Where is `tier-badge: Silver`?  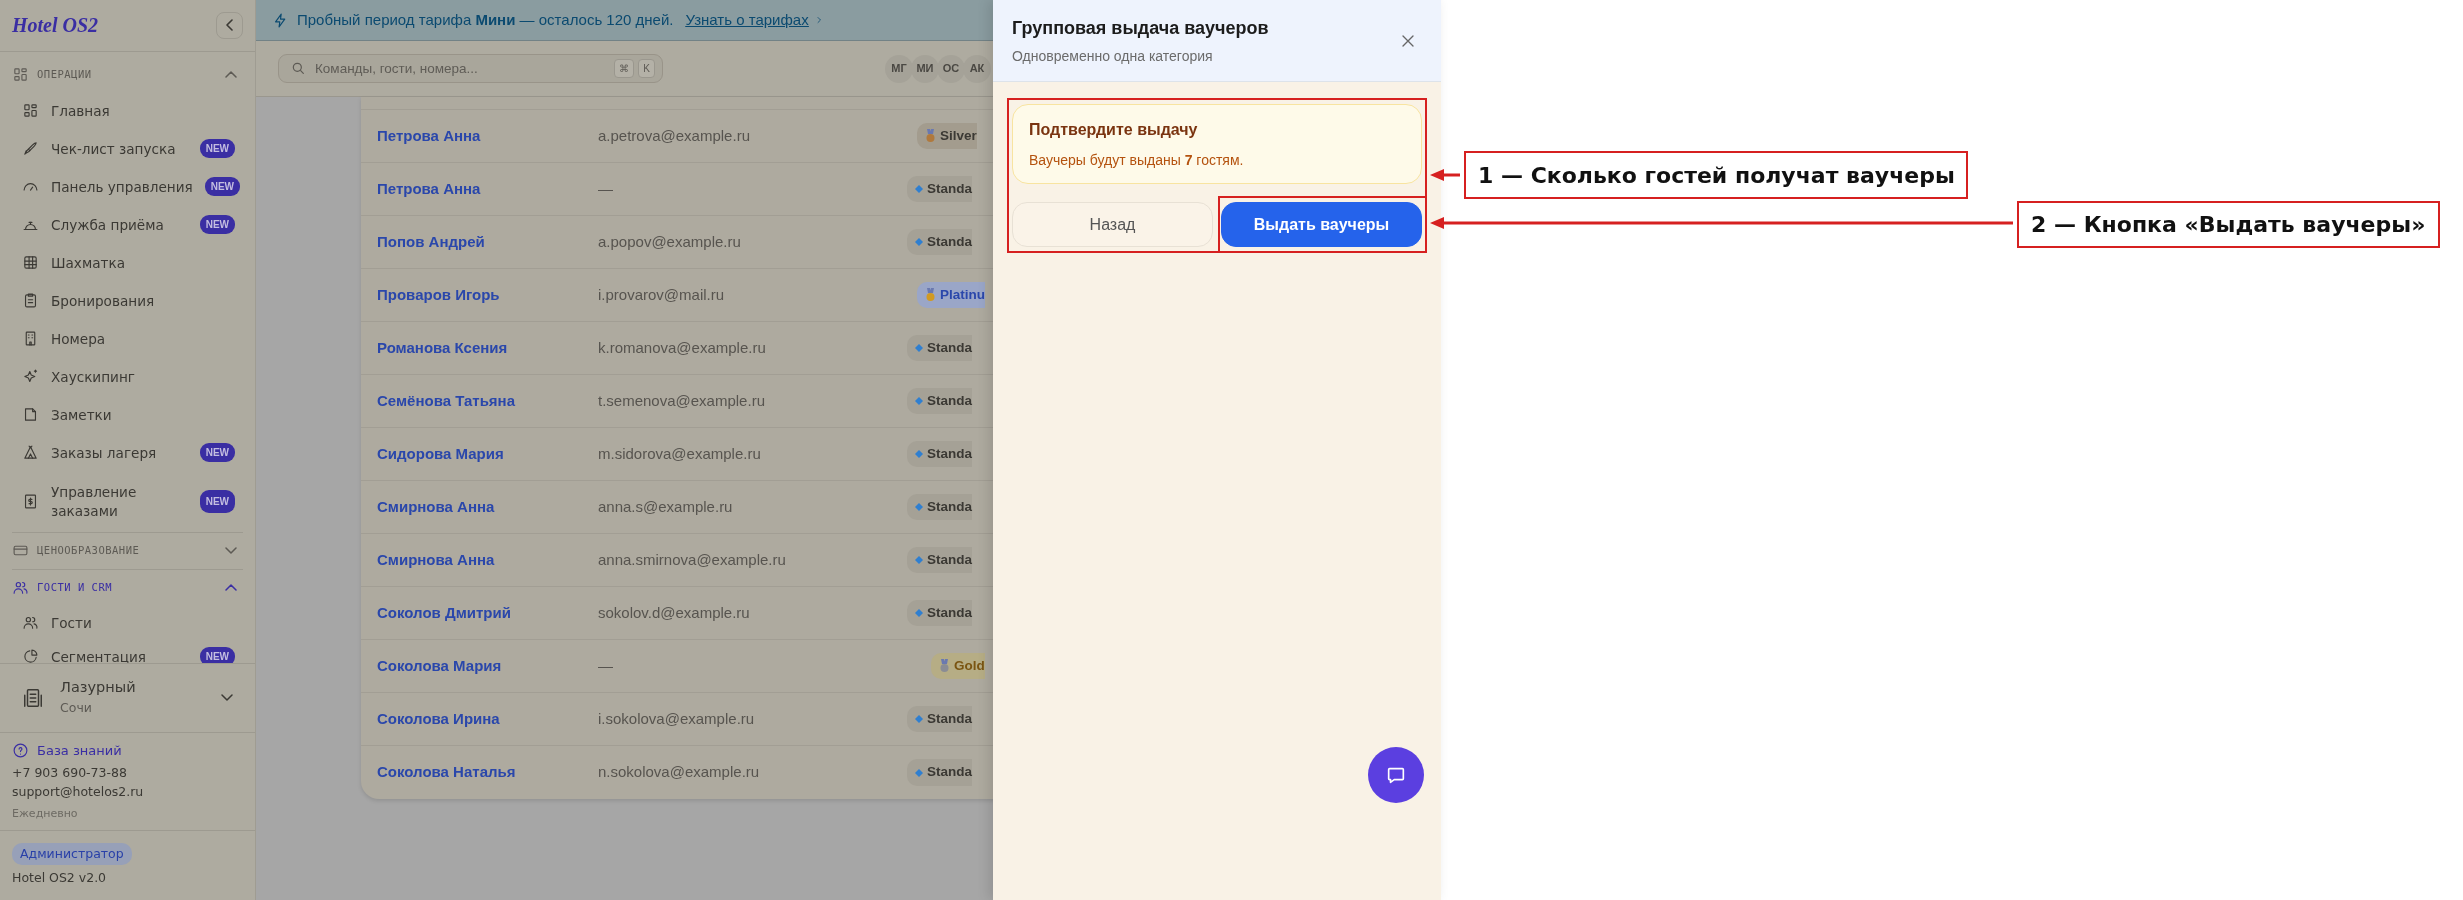 tier-badge: Silver is located at coordinates (947, 136).